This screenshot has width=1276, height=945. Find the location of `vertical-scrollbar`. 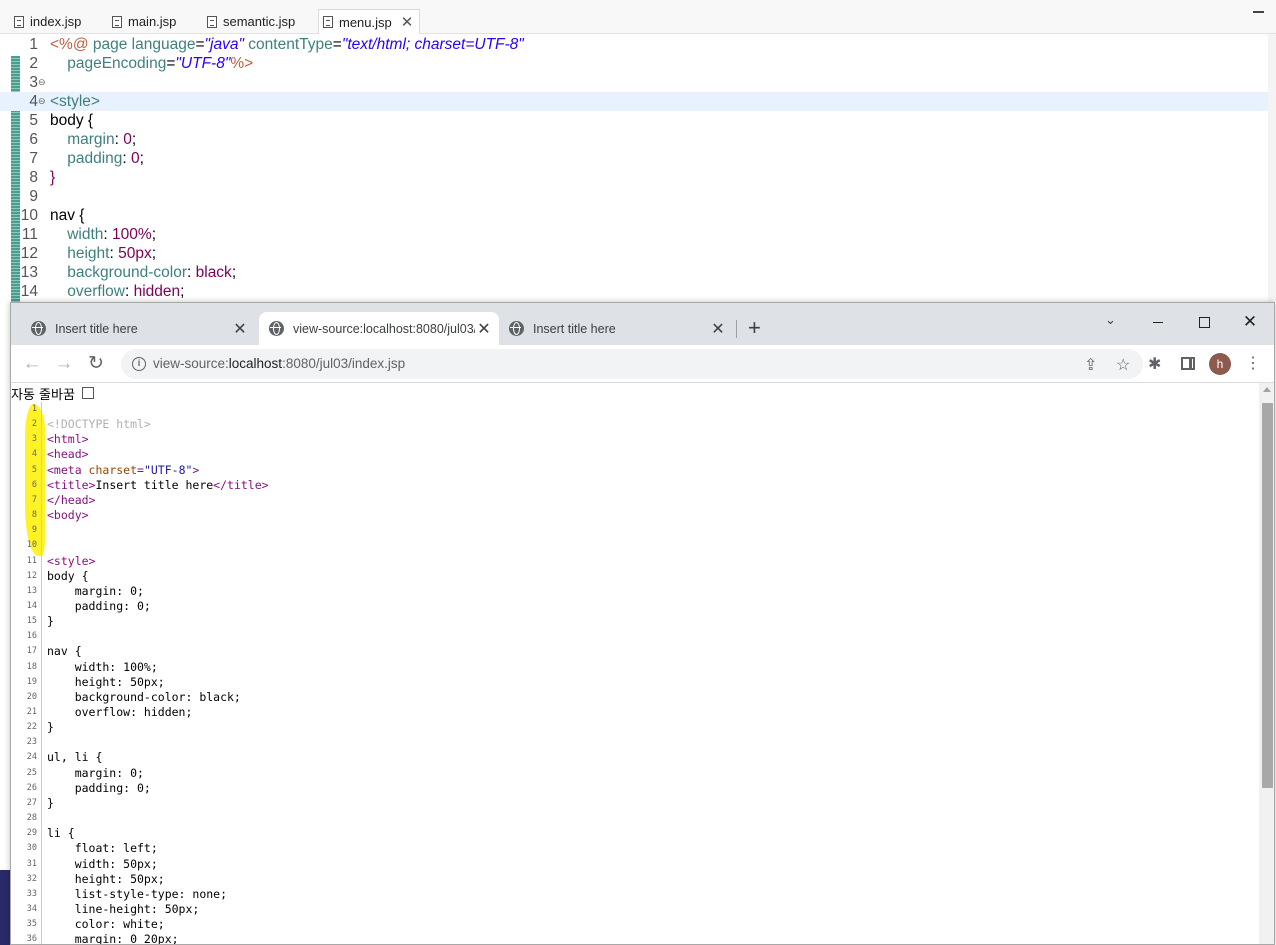

vertical-scrollbar is located at coordinates (1266, 663).